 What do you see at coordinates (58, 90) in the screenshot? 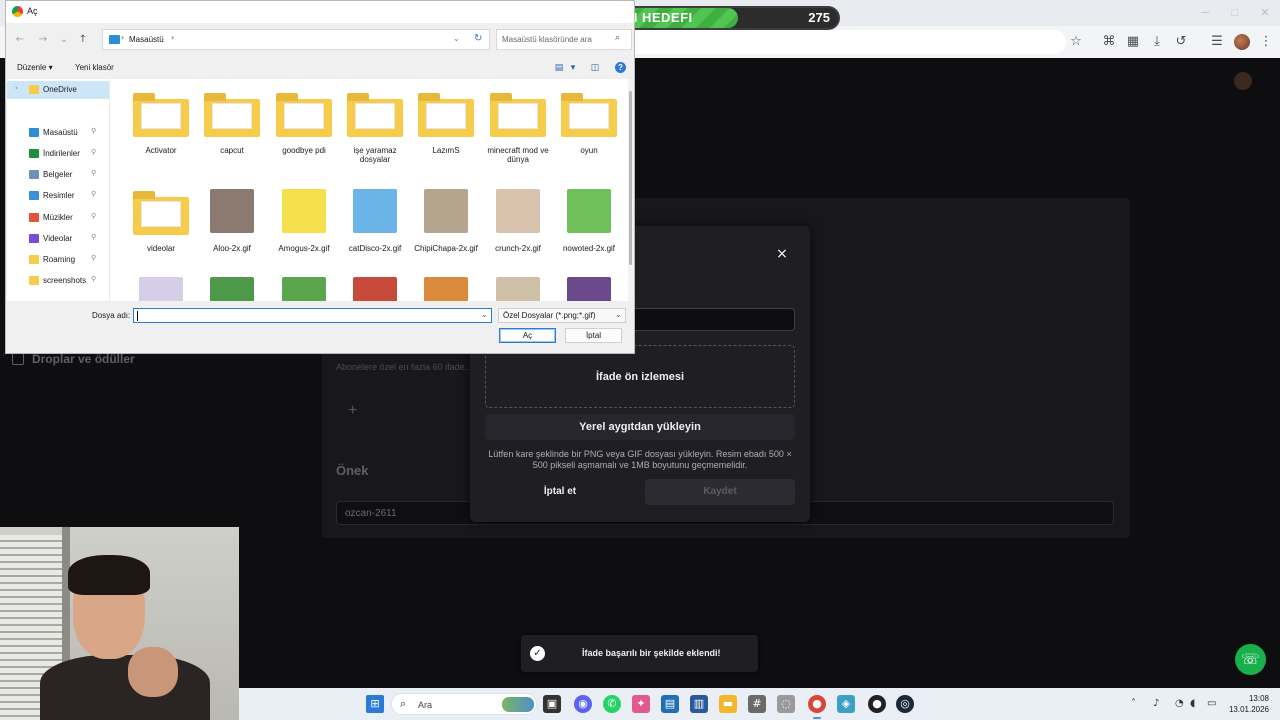
I see `nav-item: › OneDrive` at bounding box center [58, 90].